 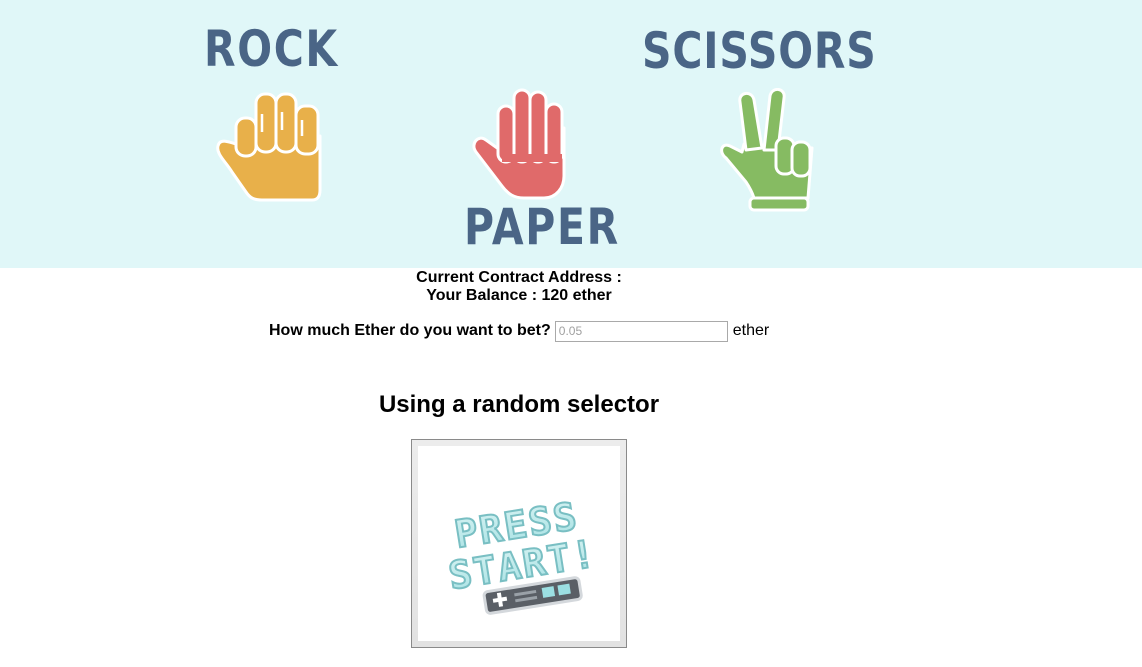 I want to click on press-start-button: PRESS START!, so click(x=519, y=543).